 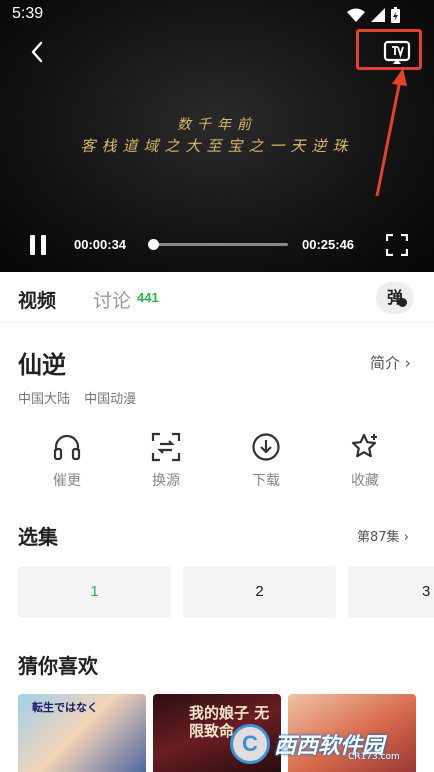 What do you see at coordinates (402, 302) in the screenshot?
I see `danmaku-status-dot` at bounding box center [402, 302].